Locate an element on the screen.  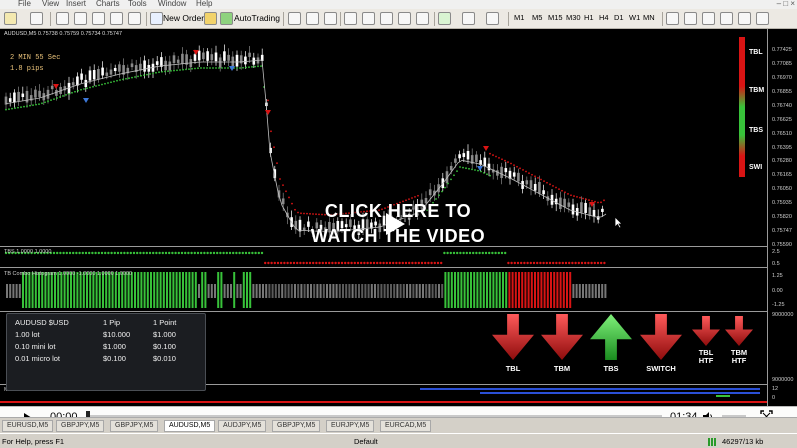
metaeditor-icon is located at coordinates (210, 18).